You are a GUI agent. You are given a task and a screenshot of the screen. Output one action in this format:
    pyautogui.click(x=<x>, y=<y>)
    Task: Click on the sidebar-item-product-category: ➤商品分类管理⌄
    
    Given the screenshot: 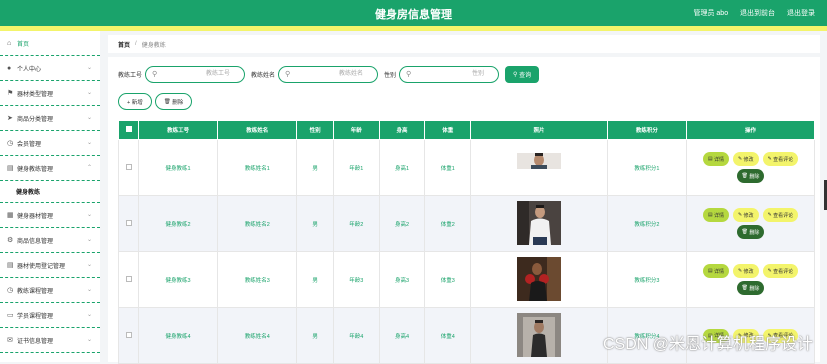 What is the action you would take?
    pyautogui.click(x=50, y=118)
    